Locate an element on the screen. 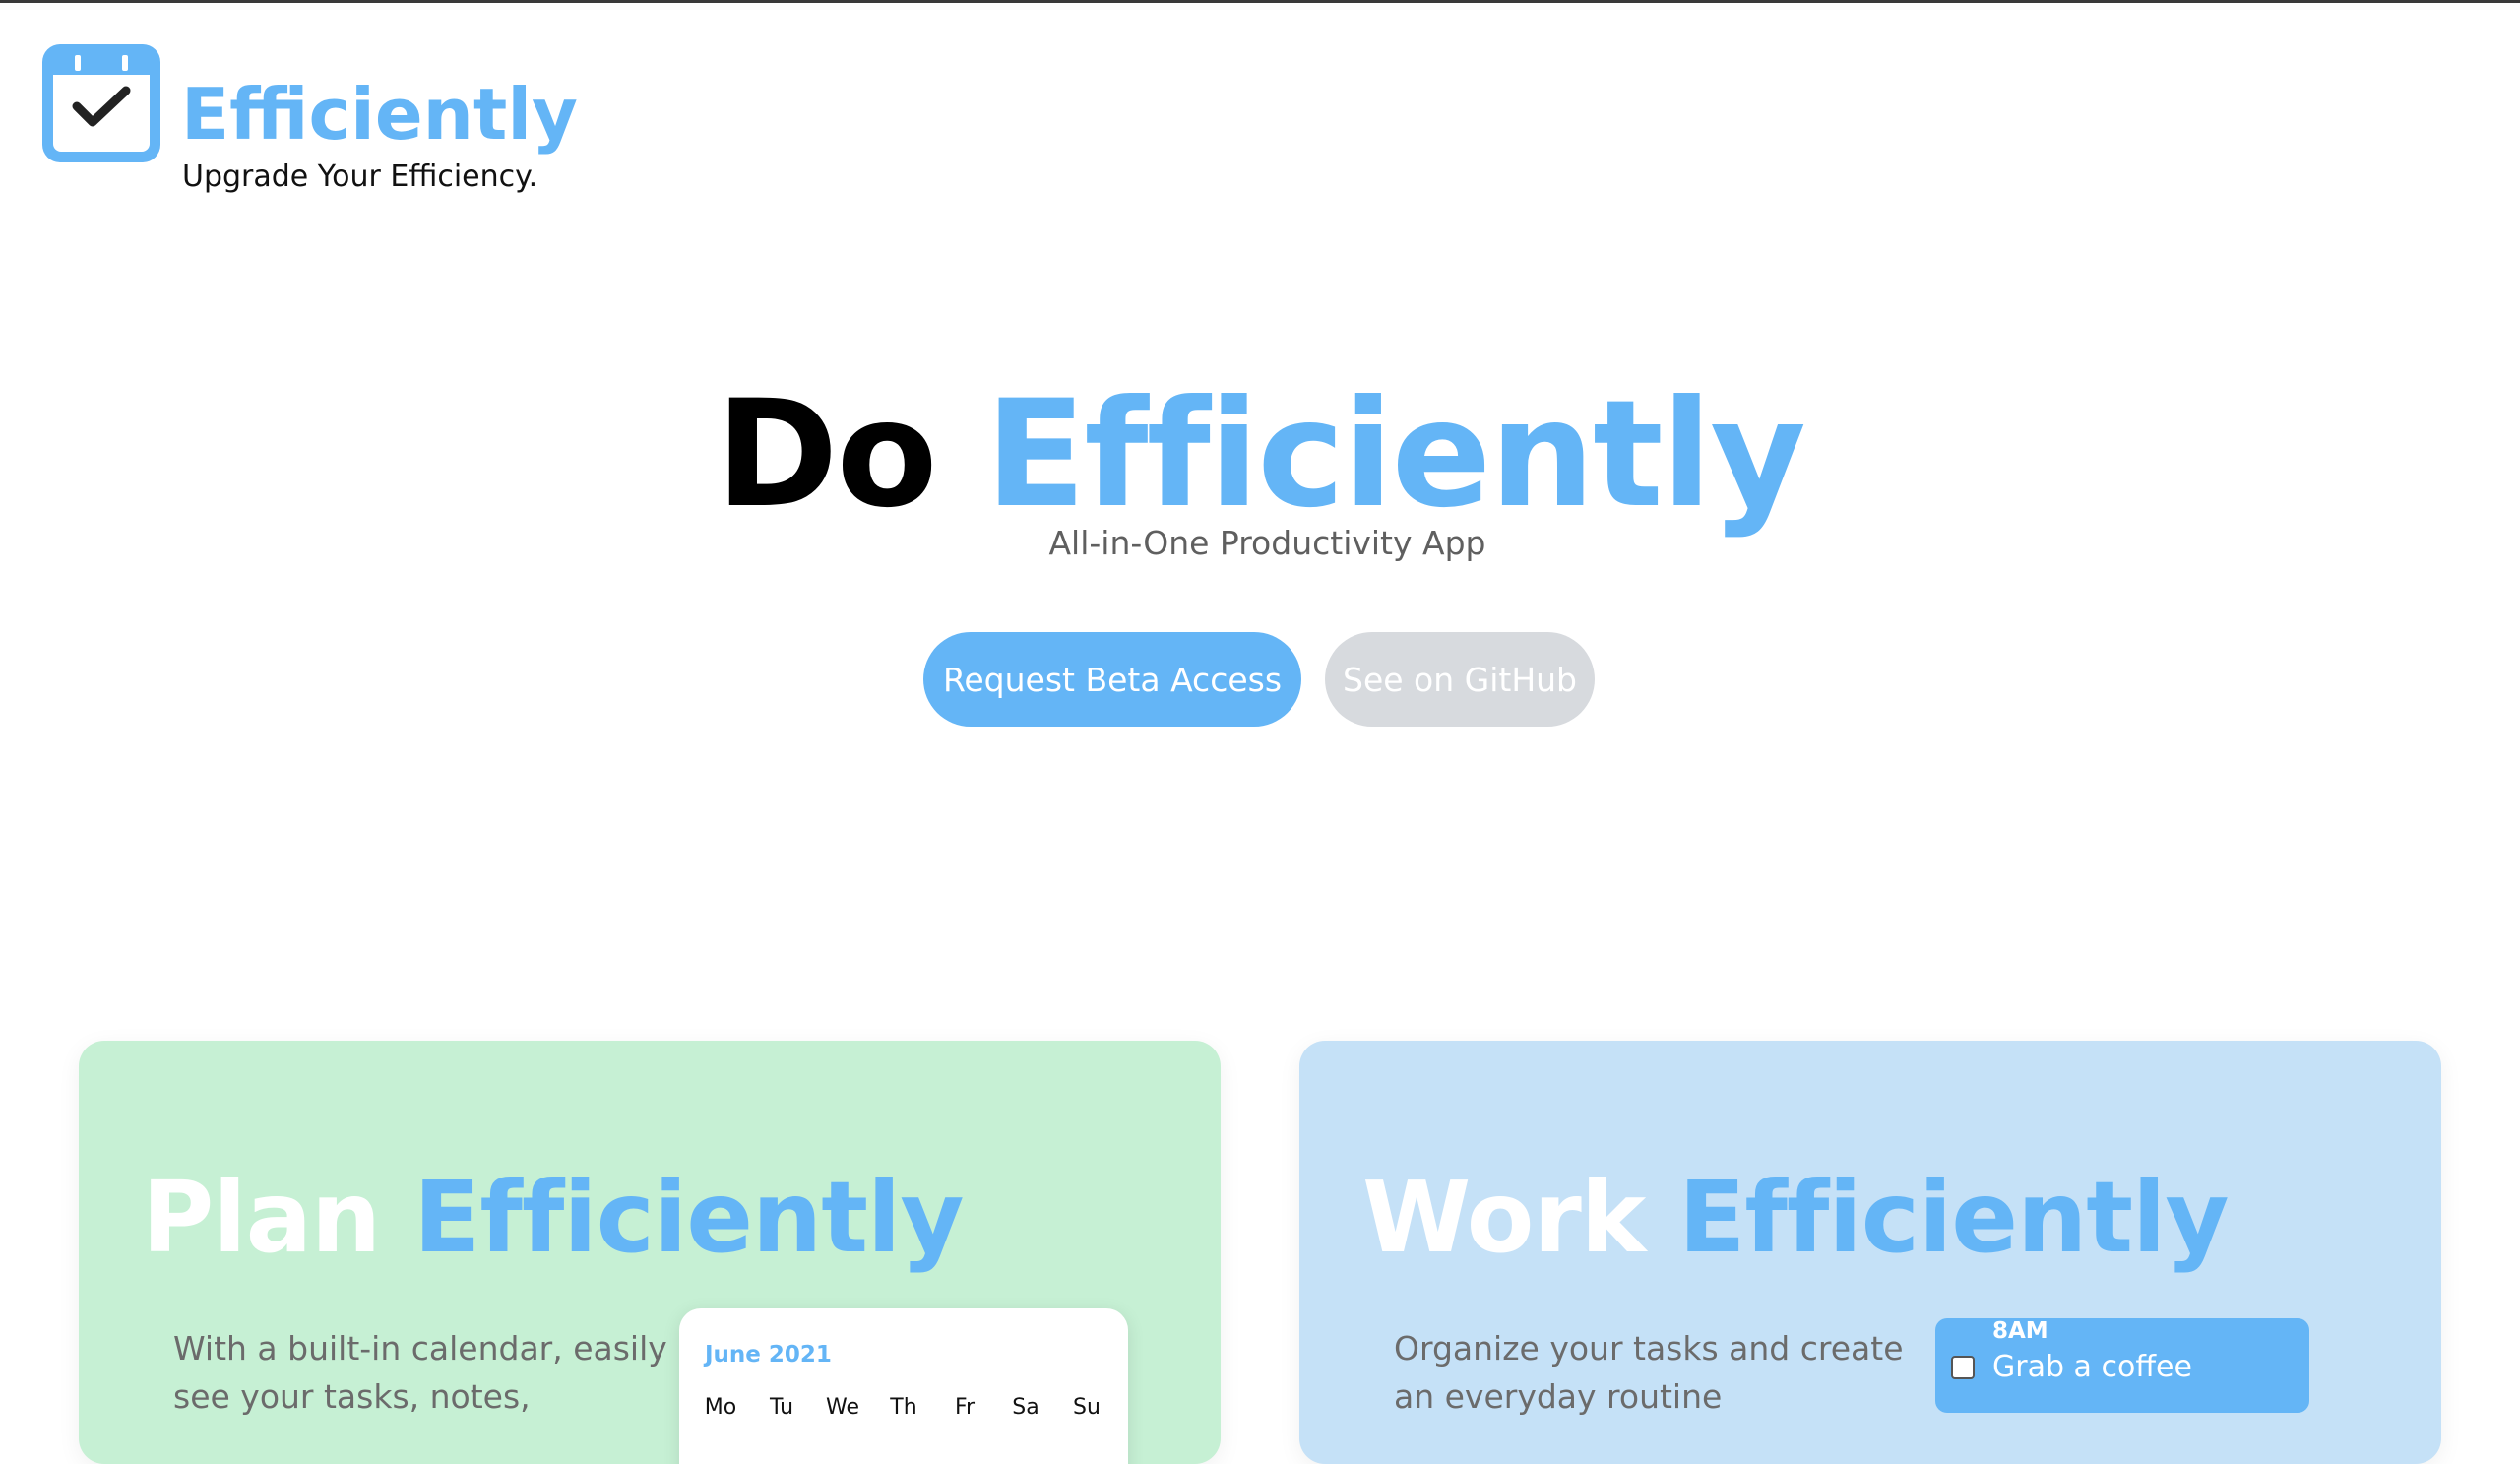 Image resolution: width=2520 pixels, height=1464 pixels. calendar-preview: June 2021 Mo Tu We Th Fr Sa Su is located at coordinates (903, 1386).